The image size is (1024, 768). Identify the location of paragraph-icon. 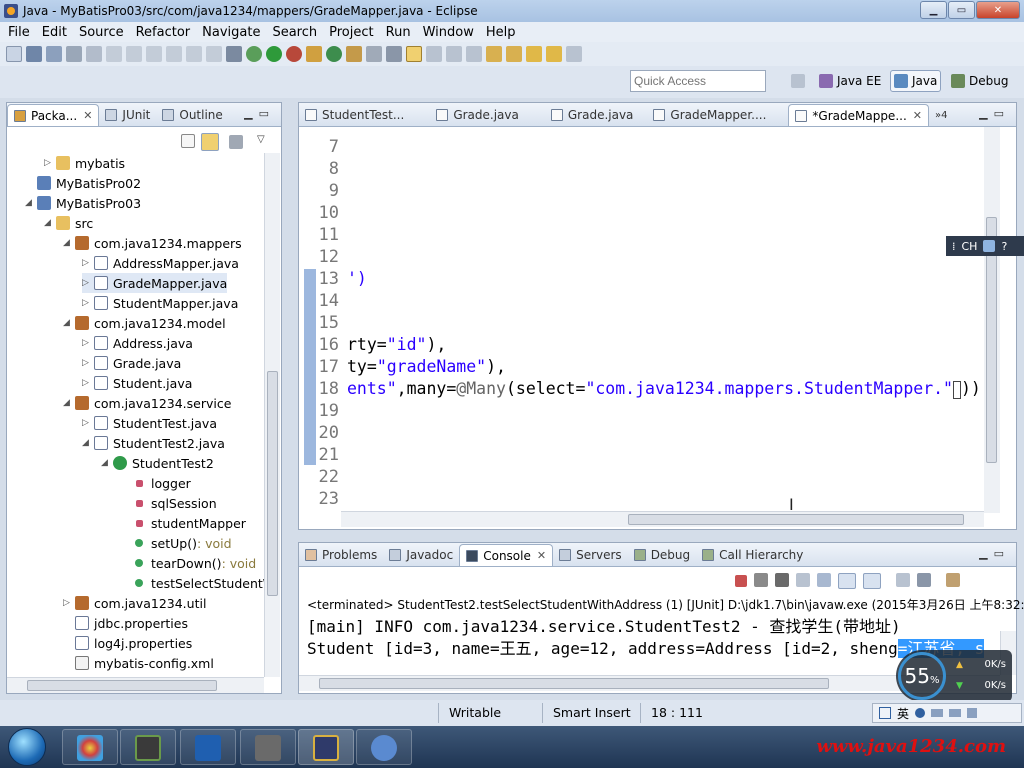
(474, 54).